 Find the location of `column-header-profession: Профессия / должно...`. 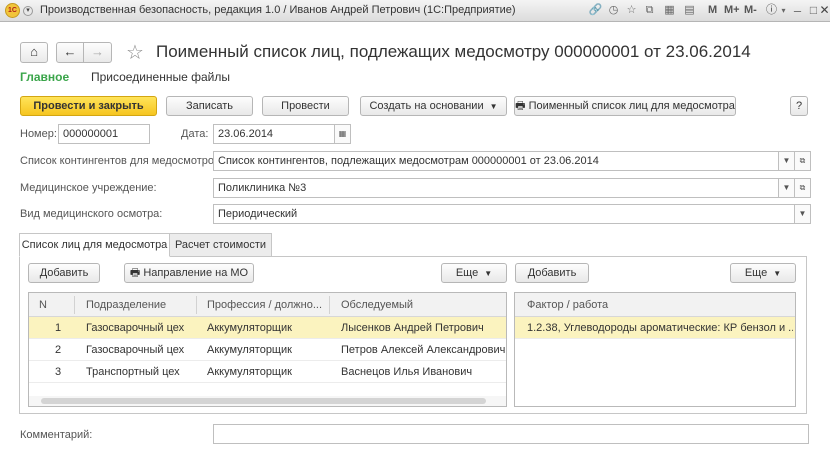

column-header-profession: Профессия / должно... is located at coordinates (264, 305).